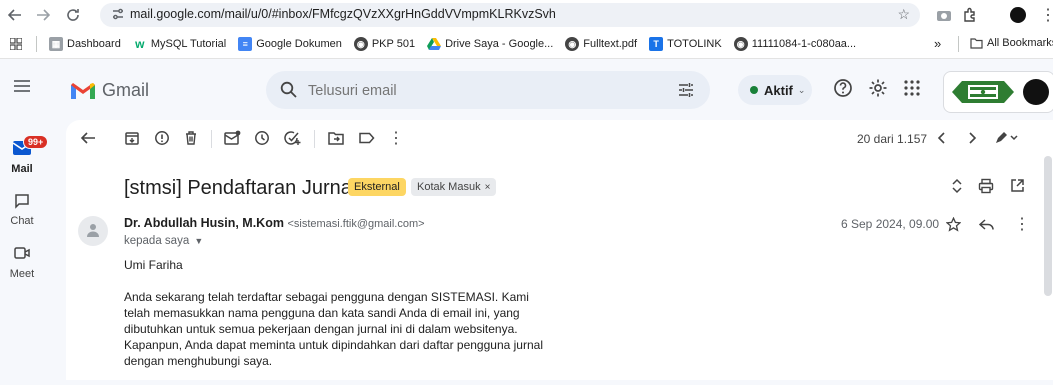  Describe the element at coordinates (56, 44) in the screenshot. I see `dashboard-icon: ▦` at that location.